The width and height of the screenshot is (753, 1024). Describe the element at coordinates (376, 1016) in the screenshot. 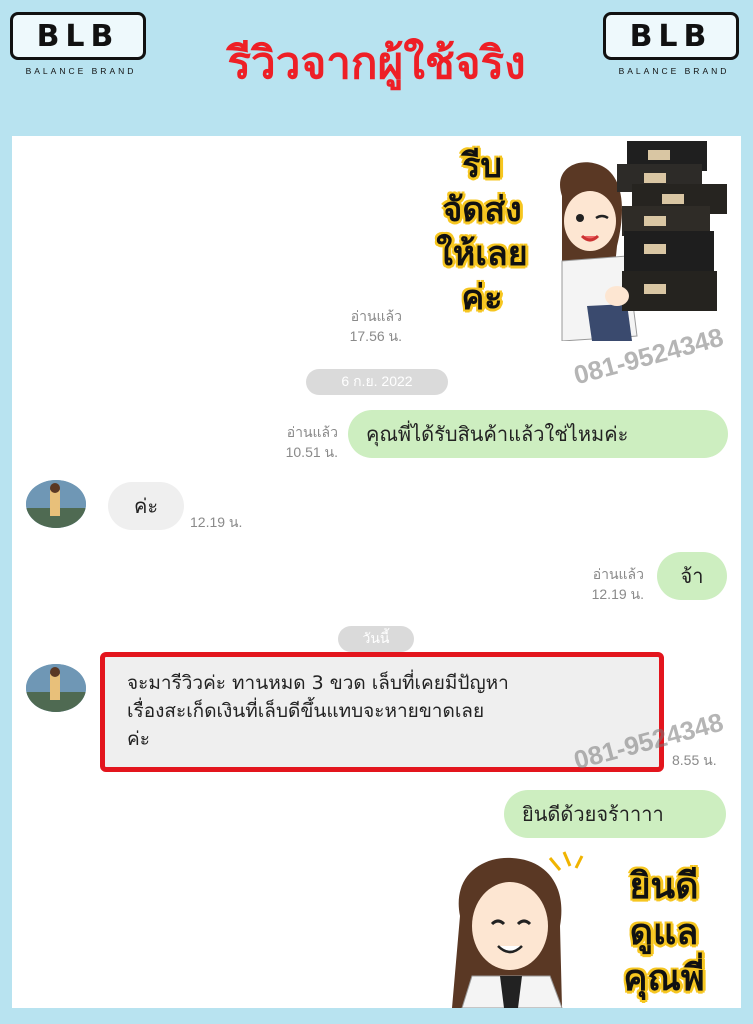

I see `bottom-band` at that location.